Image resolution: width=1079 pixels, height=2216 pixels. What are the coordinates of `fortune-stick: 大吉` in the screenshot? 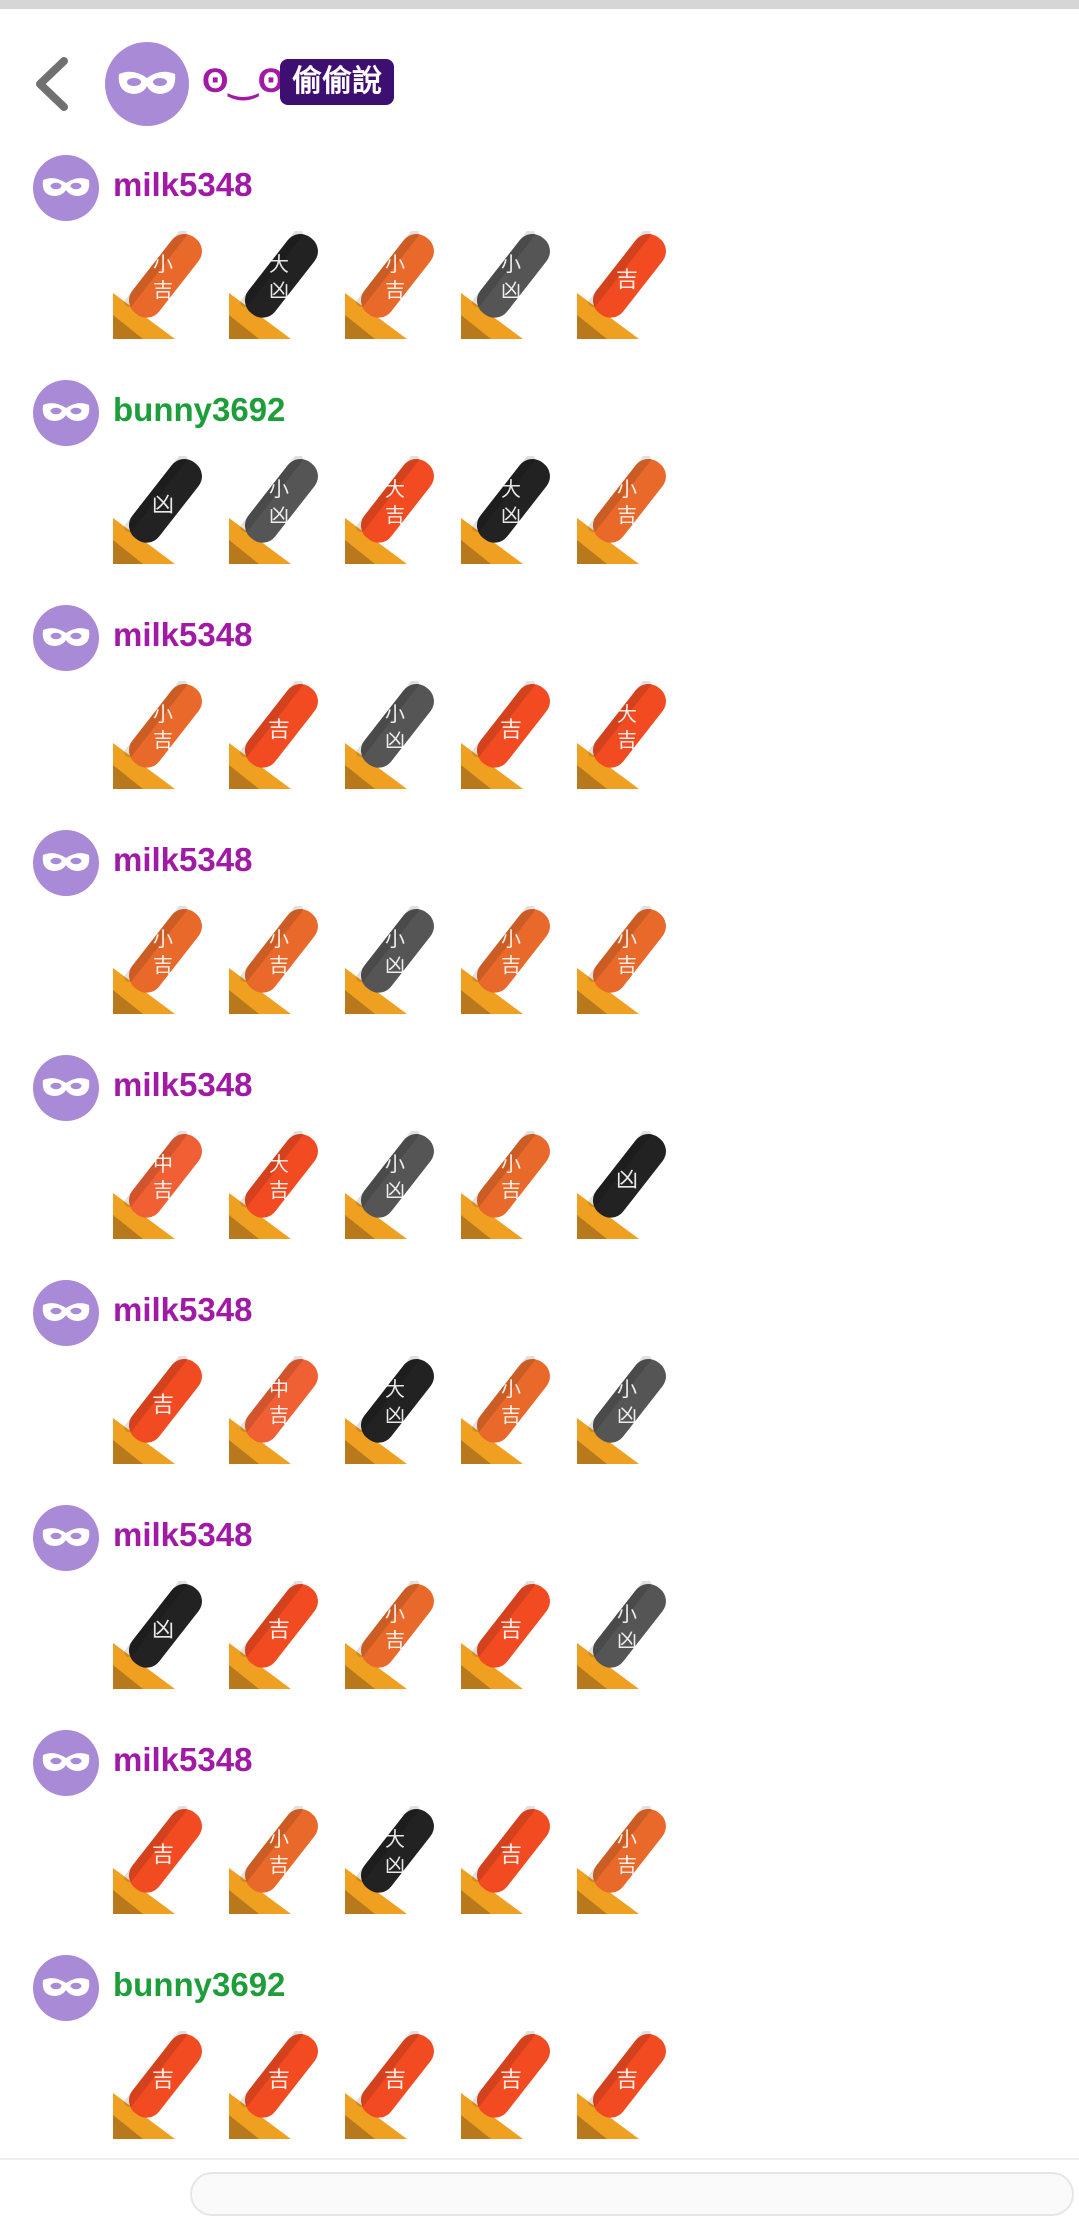 It's located at (393, 510).